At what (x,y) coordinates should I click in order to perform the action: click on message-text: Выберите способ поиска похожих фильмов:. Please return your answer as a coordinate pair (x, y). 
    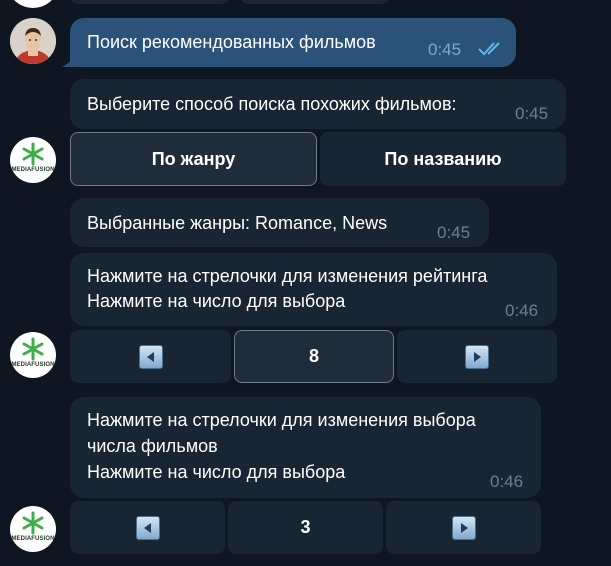
    Looking at the image, I should click on (272, 104).